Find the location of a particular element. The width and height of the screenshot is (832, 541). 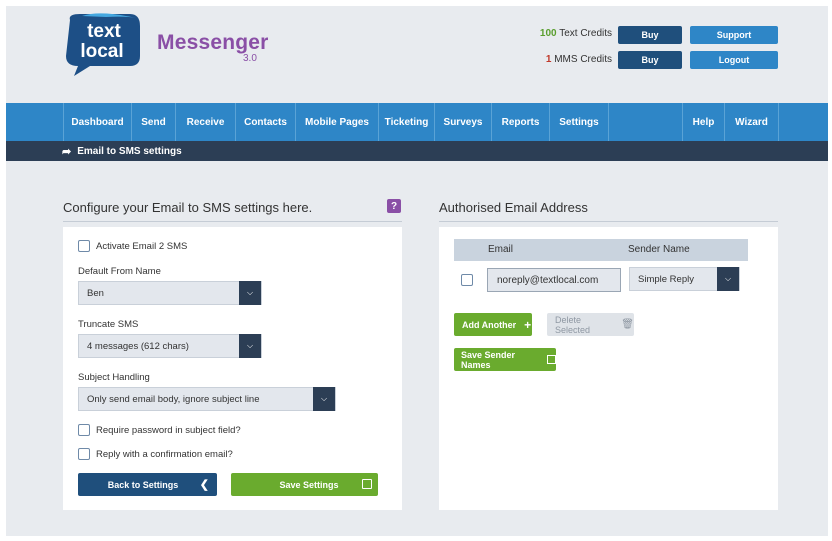

authorised-table-header: Email Sender Name is located at coordinates (601, 250).